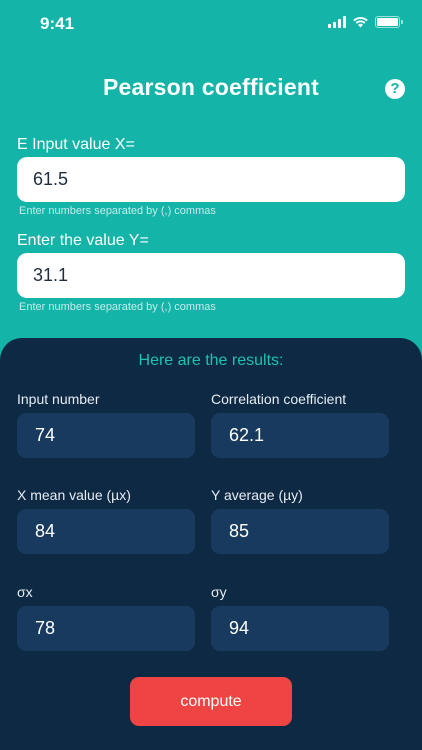 Image resolution: width=422 pixels, height=750 pixels. What do you see at coordinates (219, 592) in the screenshot?
I see `sigma-y-label: σy` at bounding box center [219, 592].